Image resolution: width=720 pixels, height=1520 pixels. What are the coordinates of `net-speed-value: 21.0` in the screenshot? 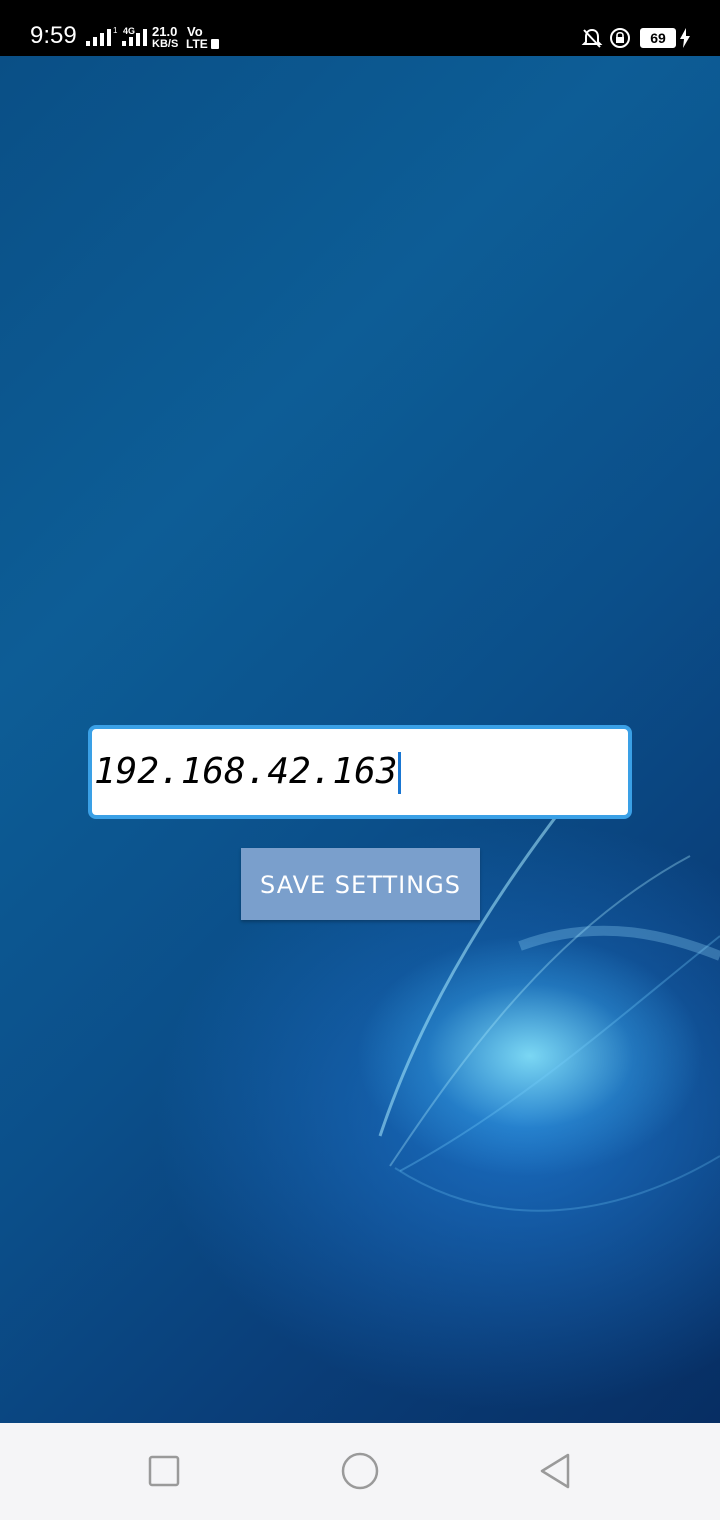 It's located at (165, 31).